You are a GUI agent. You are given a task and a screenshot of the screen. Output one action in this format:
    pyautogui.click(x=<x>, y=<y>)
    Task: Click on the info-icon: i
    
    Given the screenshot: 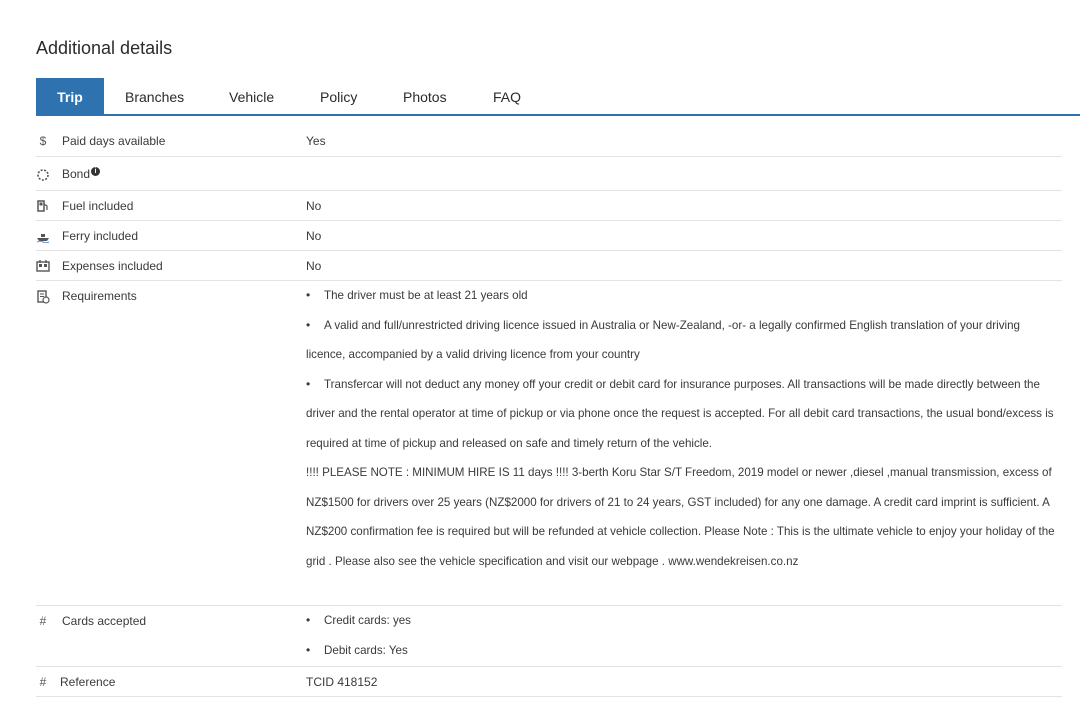 What is the action you would take?
    pyautogui.click(x=96, y=171)
    